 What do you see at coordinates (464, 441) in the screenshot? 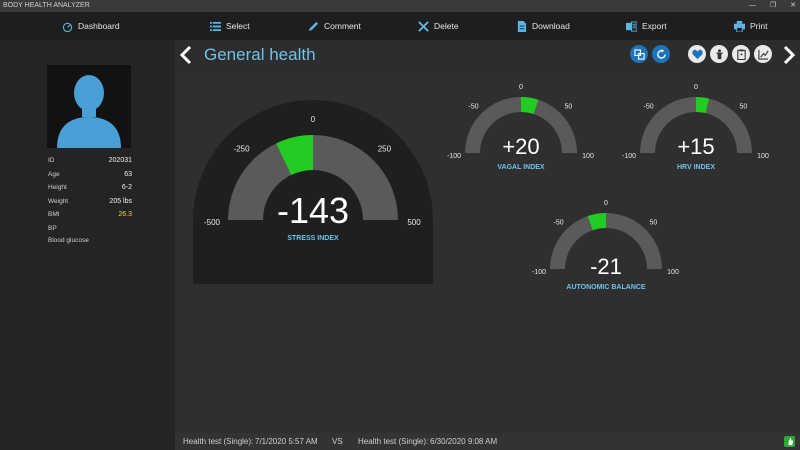
I see `right-test-date: 6/30/2020 9:08 AM` at bounding box center [464, 441].